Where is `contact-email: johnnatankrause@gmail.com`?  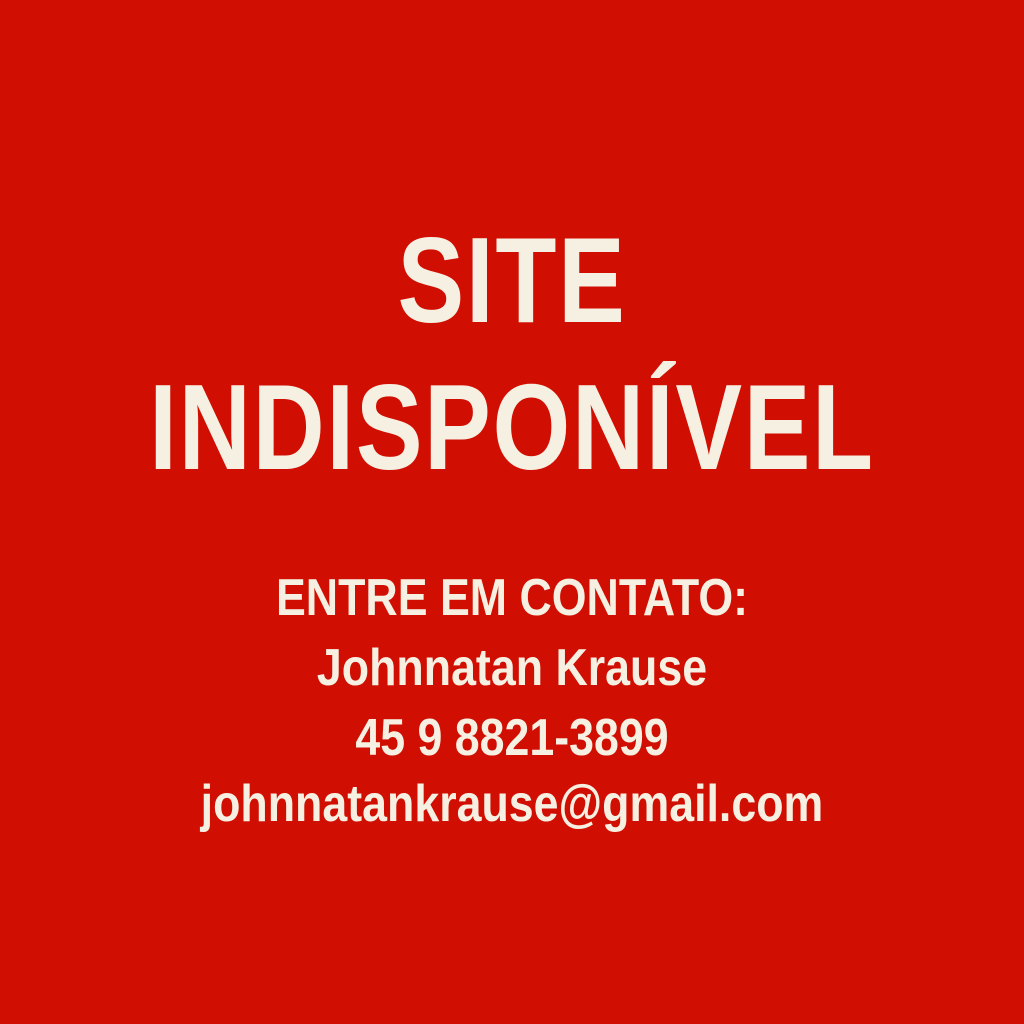
contact-email: johnnatankrause@gmail.com is located at coordinates (512, 804).